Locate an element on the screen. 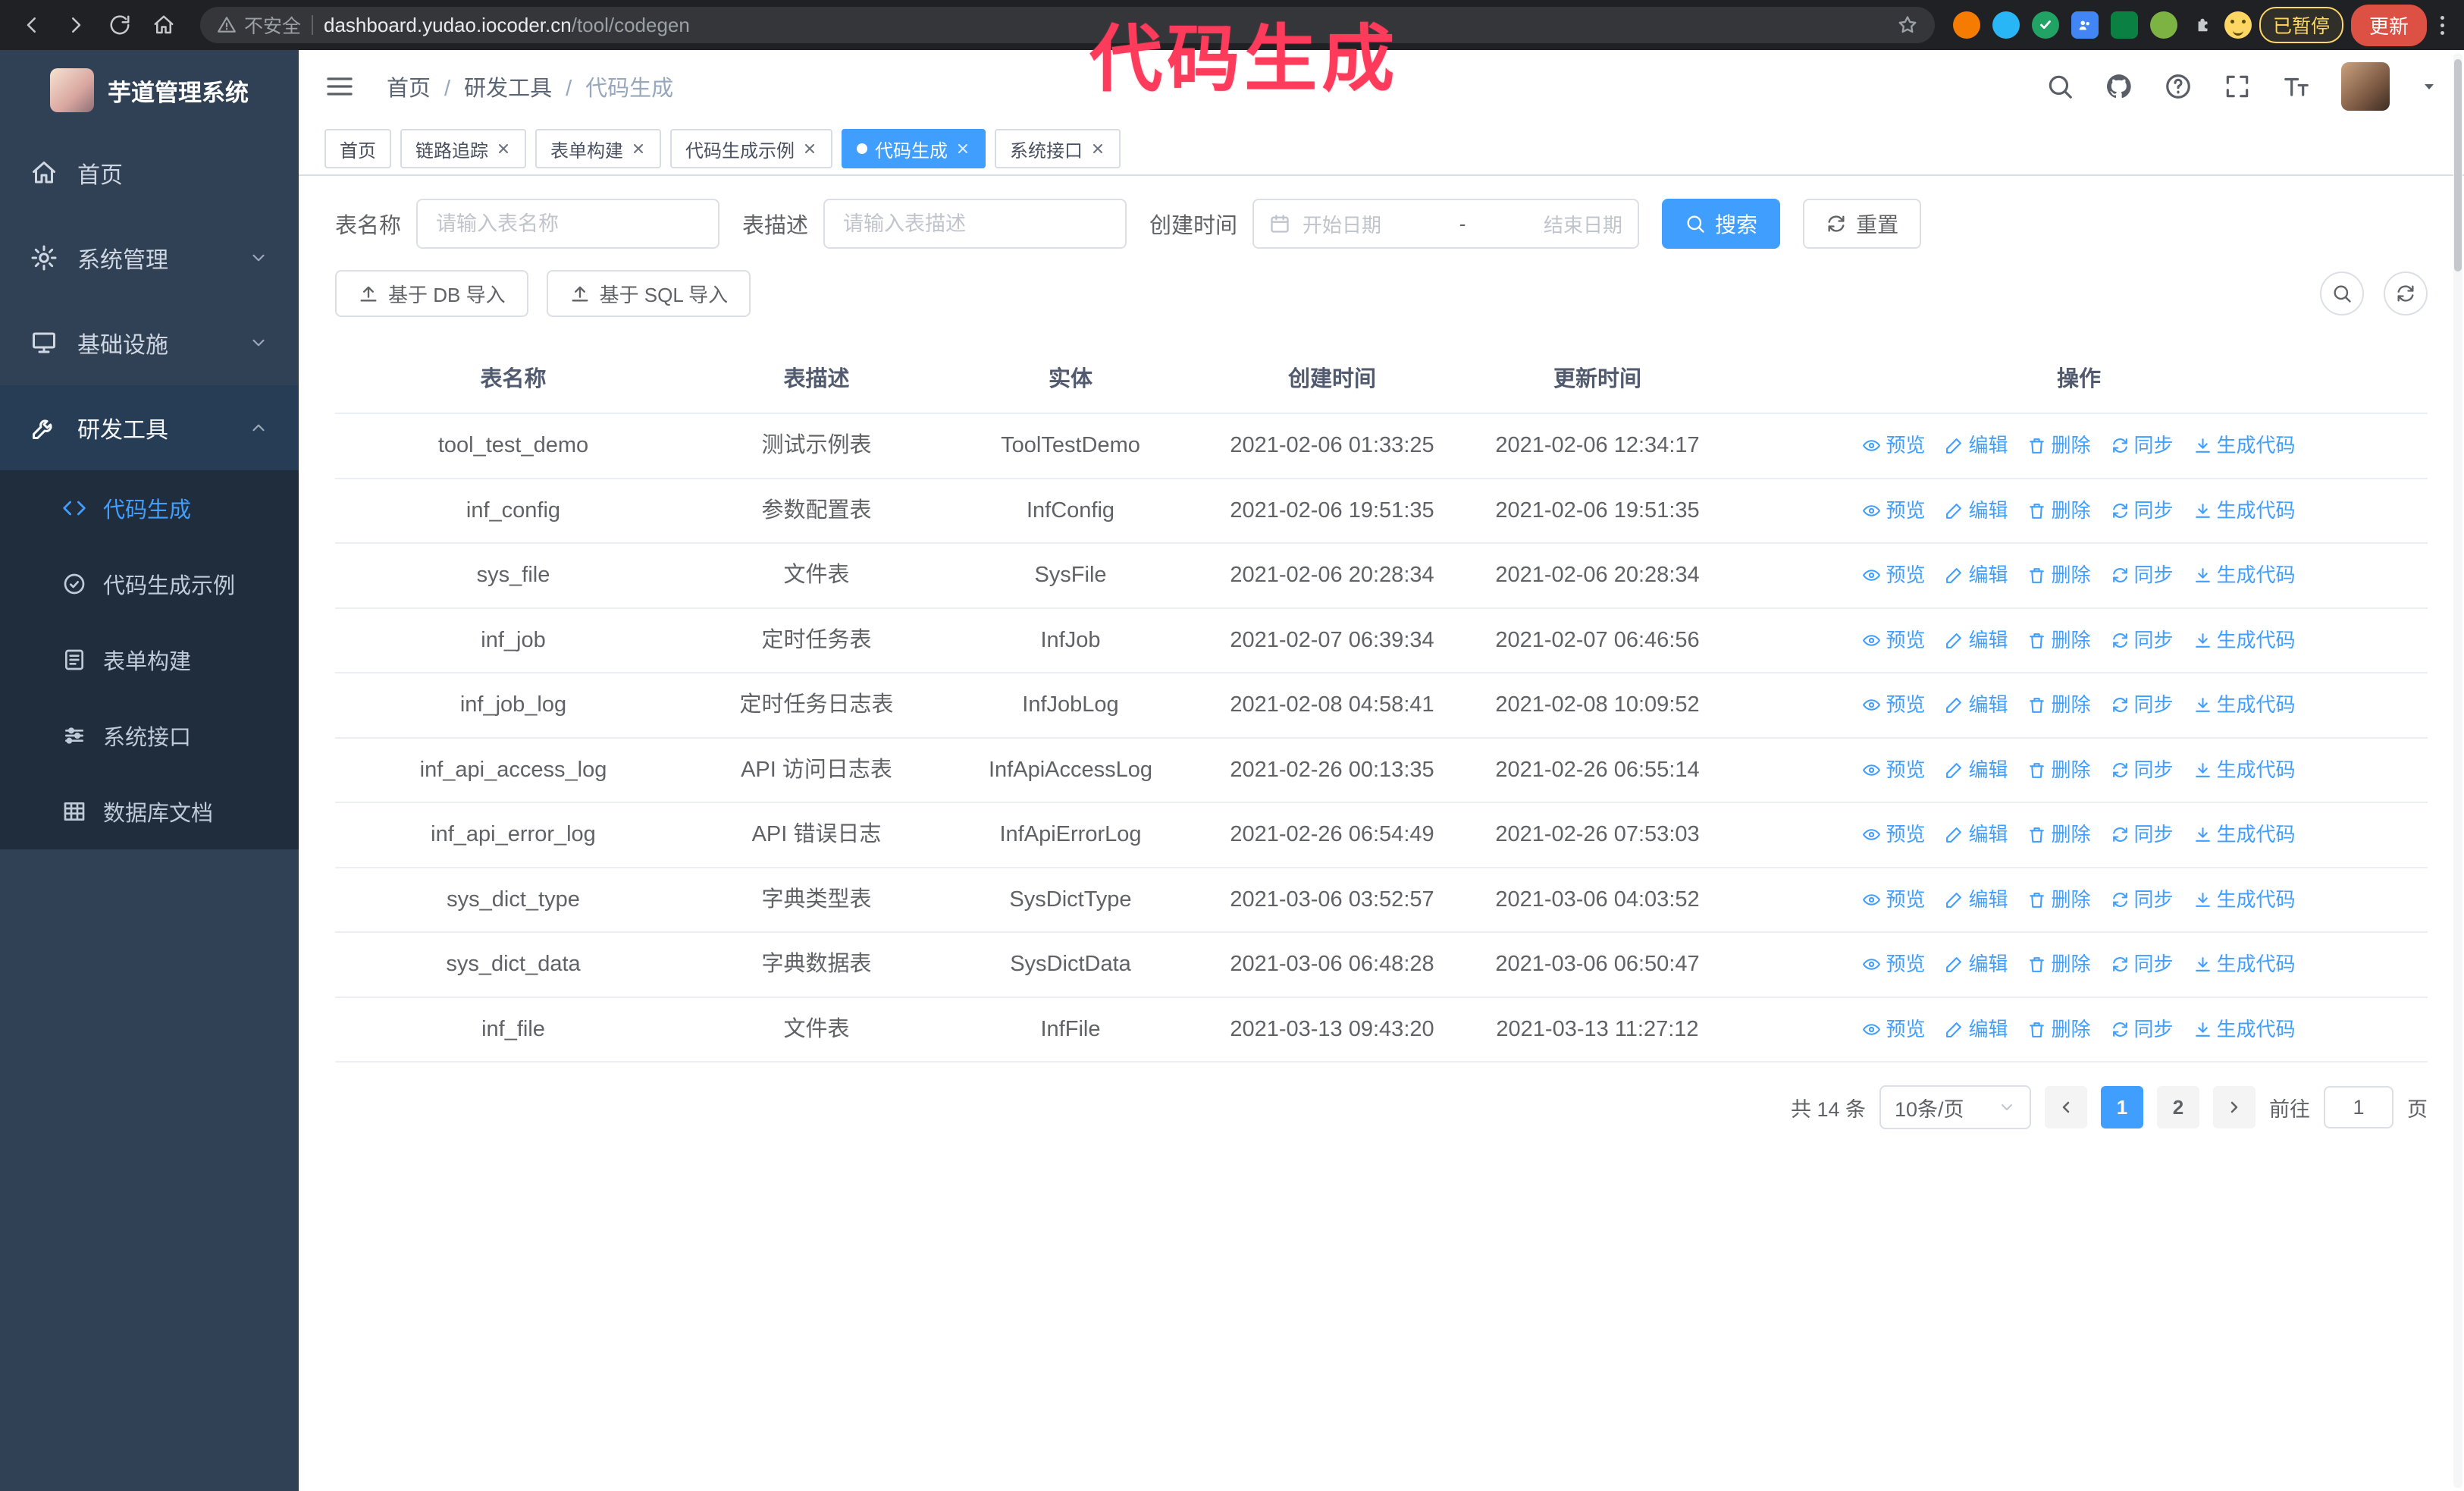  table-desc-input is located at coordinates (975, 224).